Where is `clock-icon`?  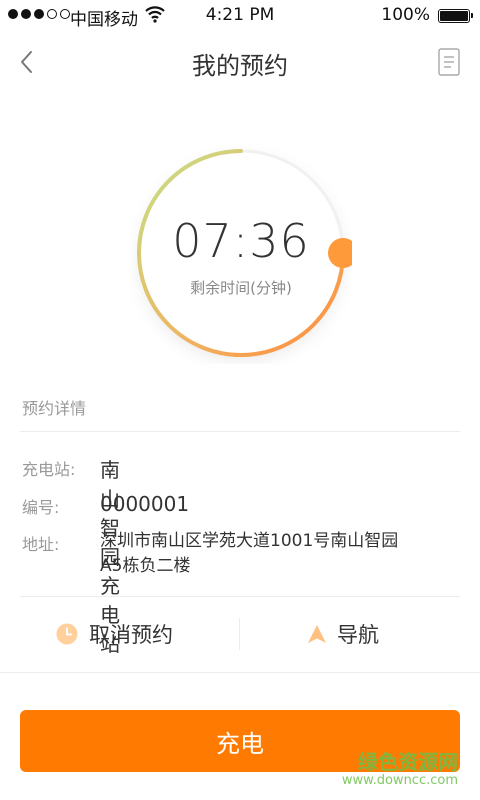
clock-icon is located at coordinates (67, 634).